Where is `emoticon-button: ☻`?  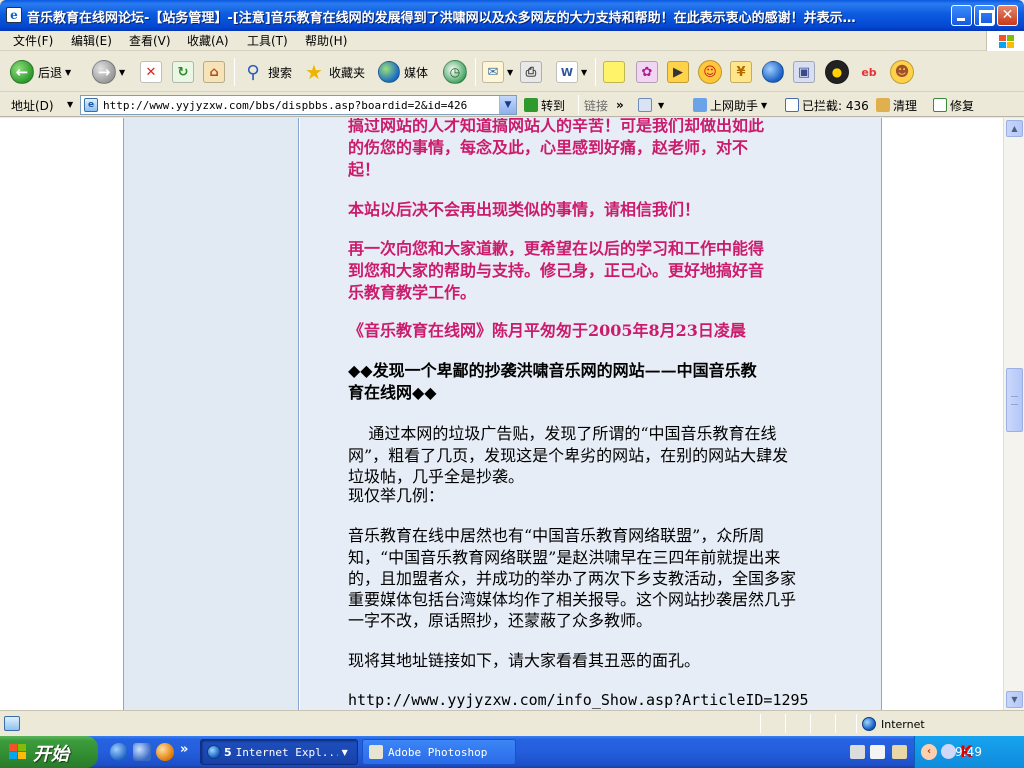
emoticon-button: ☻ is located at coordinates (902, 72).